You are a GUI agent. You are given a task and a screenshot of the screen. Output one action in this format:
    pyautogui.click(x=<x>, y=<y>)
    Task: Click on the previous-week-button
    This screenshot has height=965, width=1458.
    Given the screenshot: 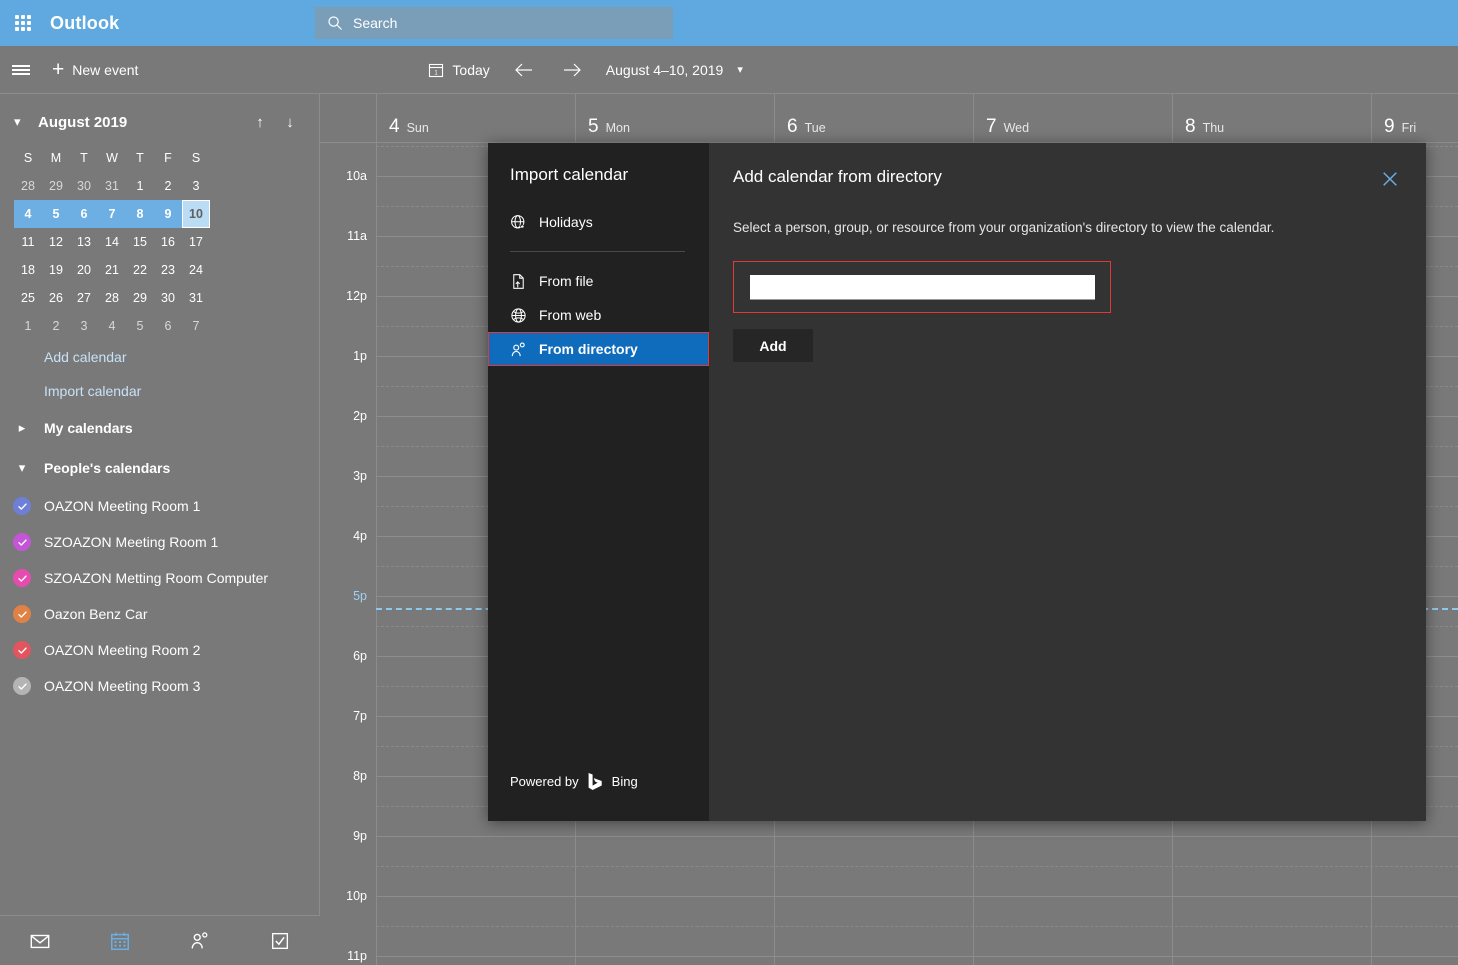 What is the action you would take?
    pyautogui.click(x=524, y=69)
    